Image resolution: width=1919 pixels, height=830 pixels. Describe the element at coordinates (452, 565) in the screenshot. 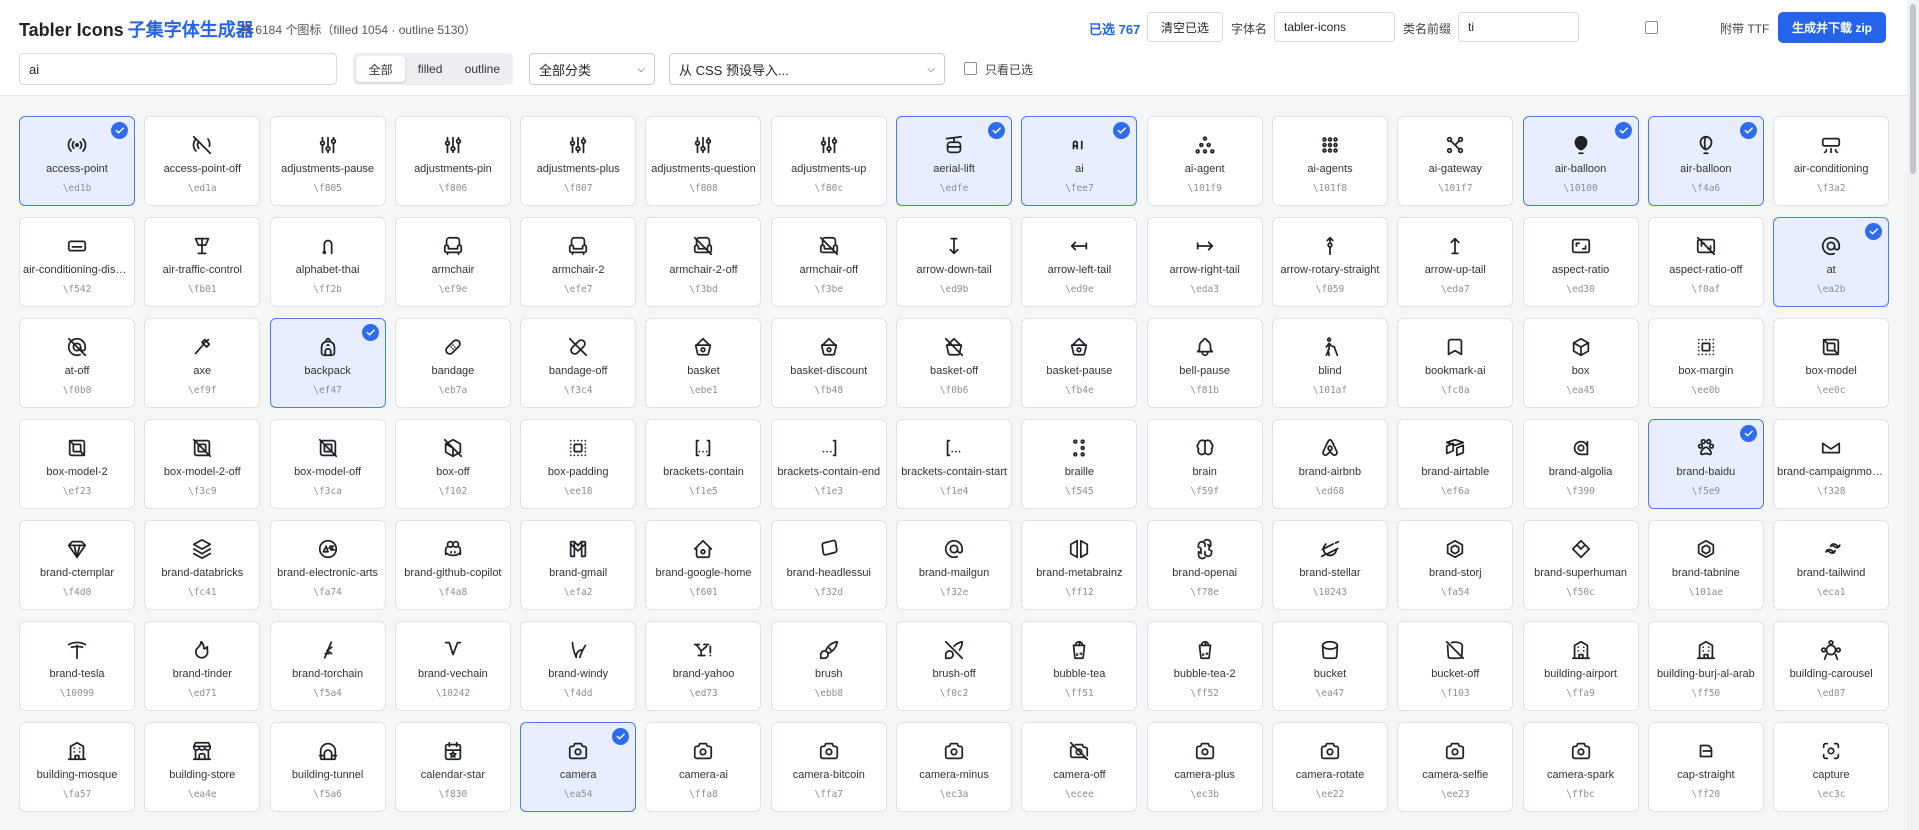

I see `icon-card: brand-github-copilot \f4a8` at that location.